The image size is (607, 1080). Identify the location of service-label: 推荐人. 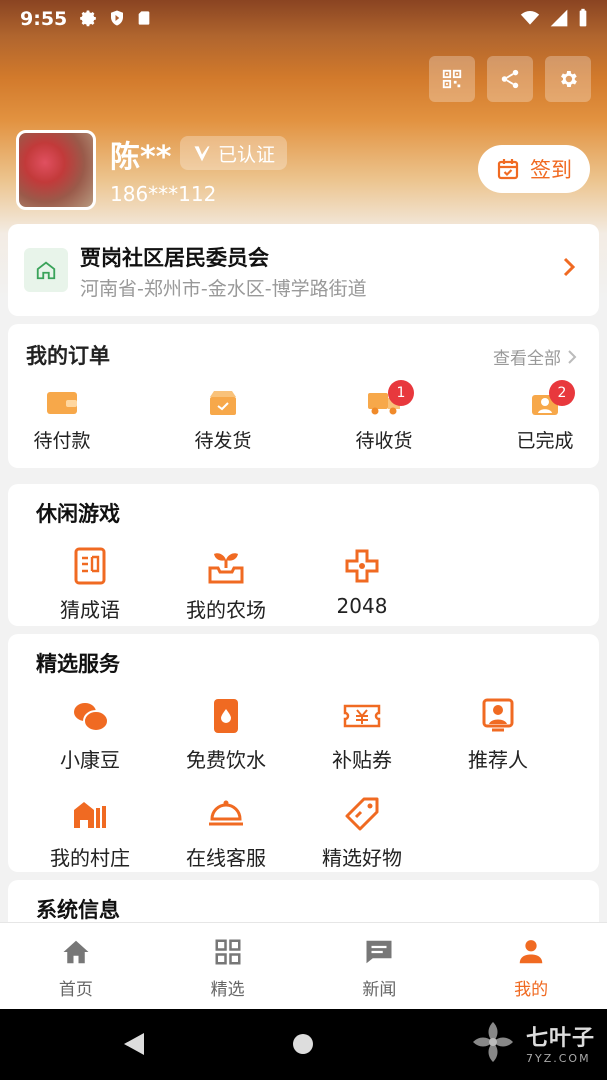
(498, 760).